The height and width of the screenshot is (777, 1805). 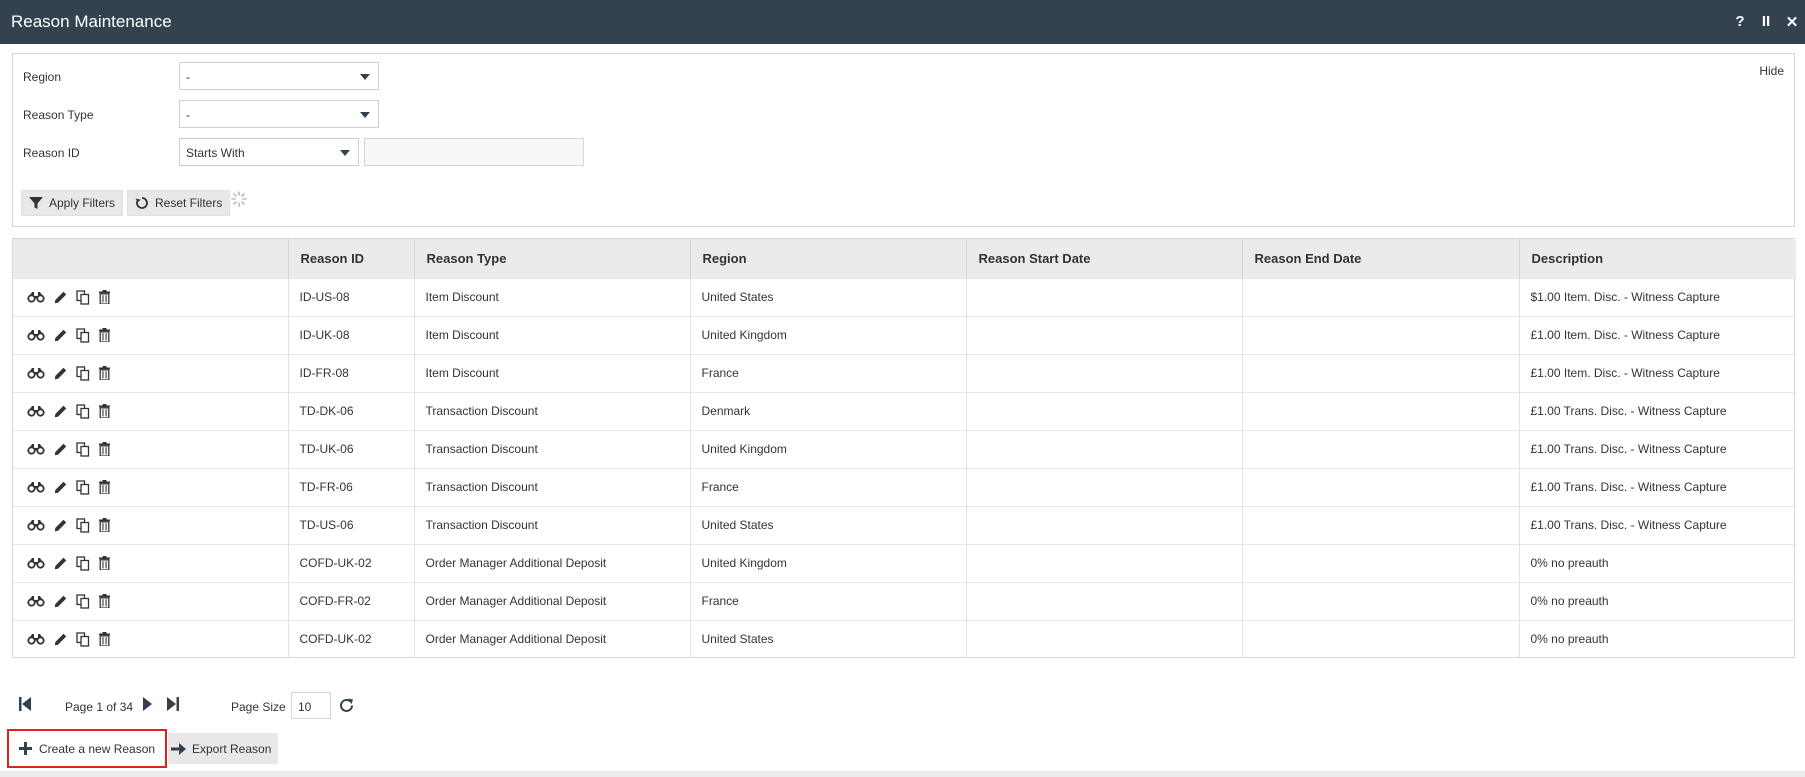 I want to click on apply-filters-button: Apply Filters, so click(x=72, y=203).